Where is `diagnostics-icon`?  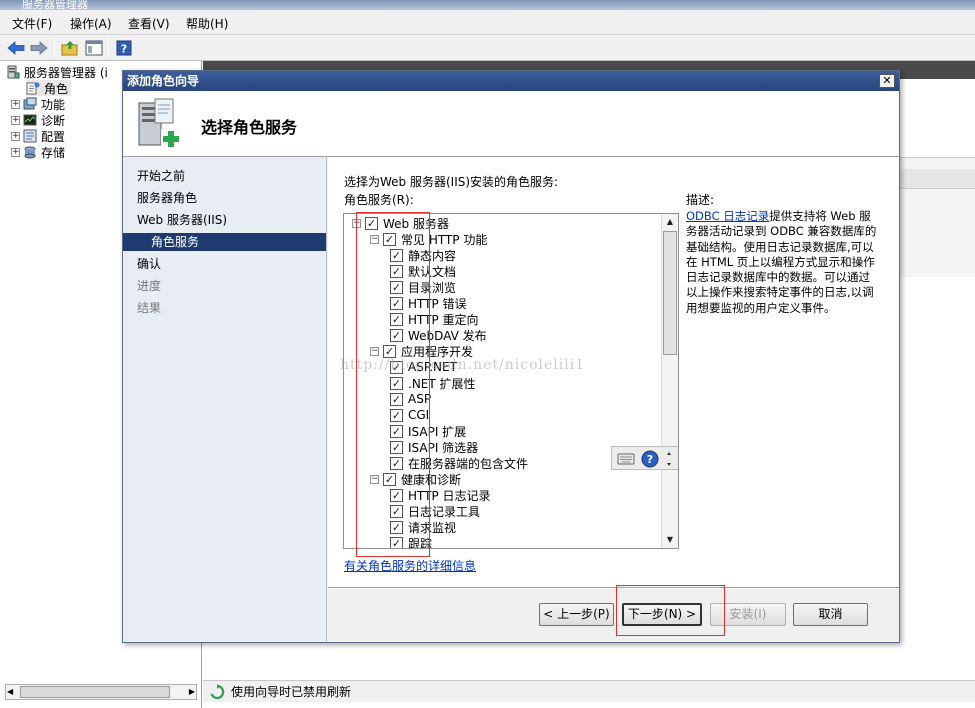
diagnostics-icon is located at coordinates (30, 120).